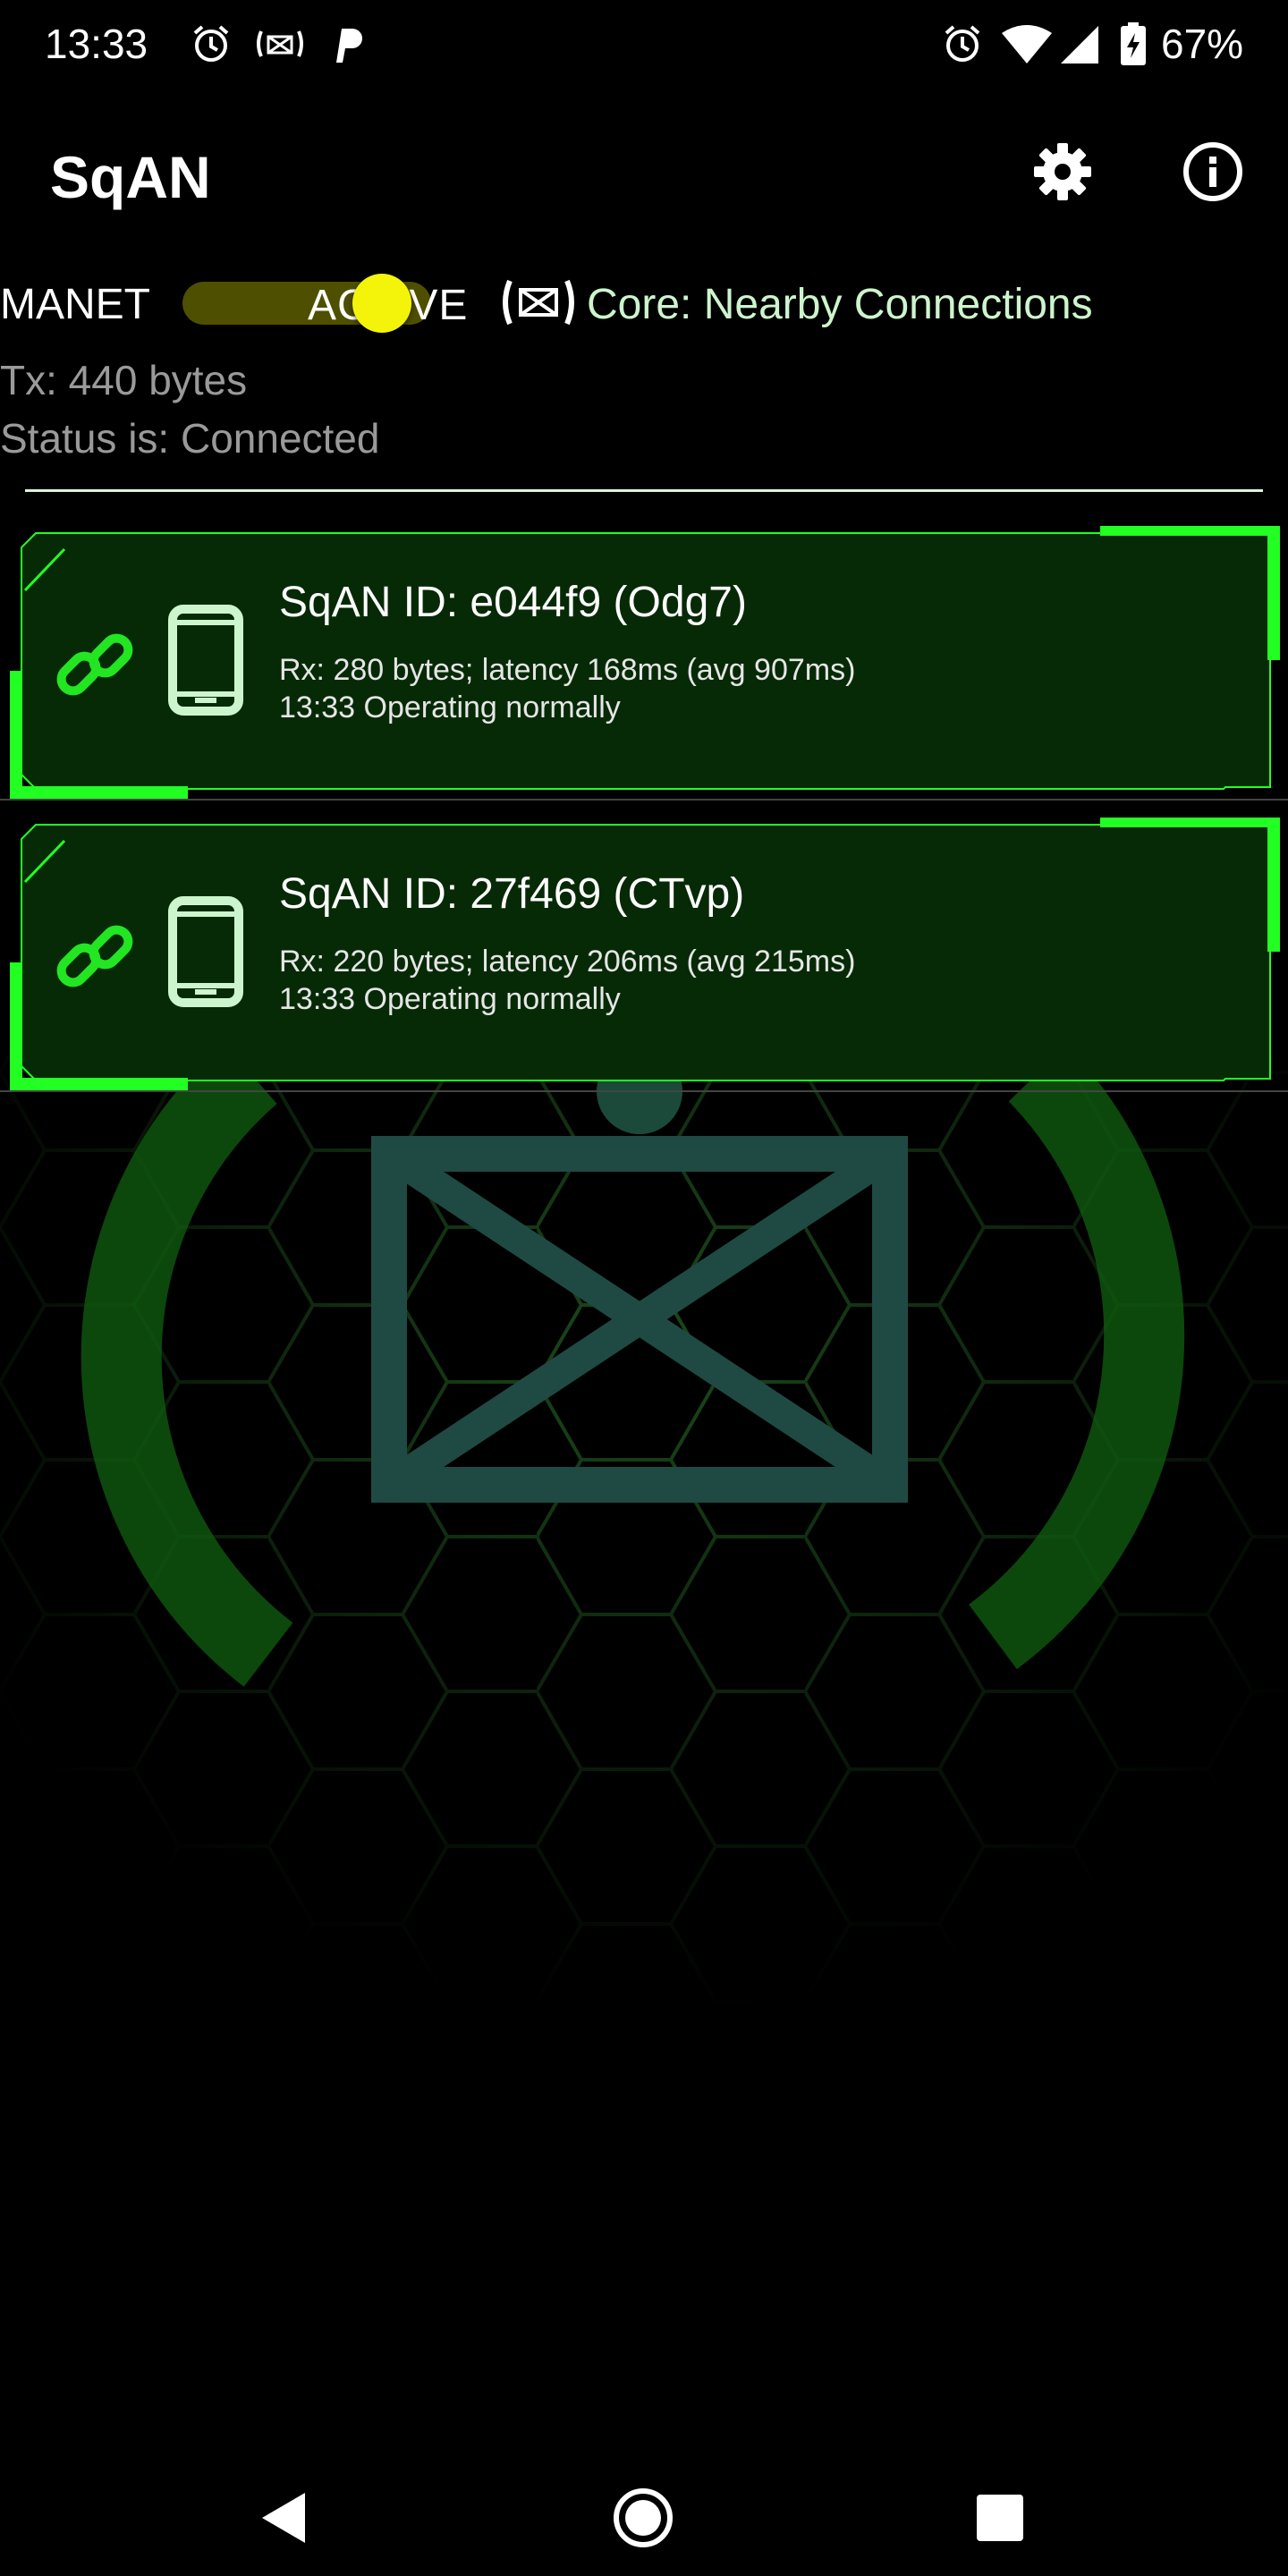  I want to click on info-button, so click(1213, 172).